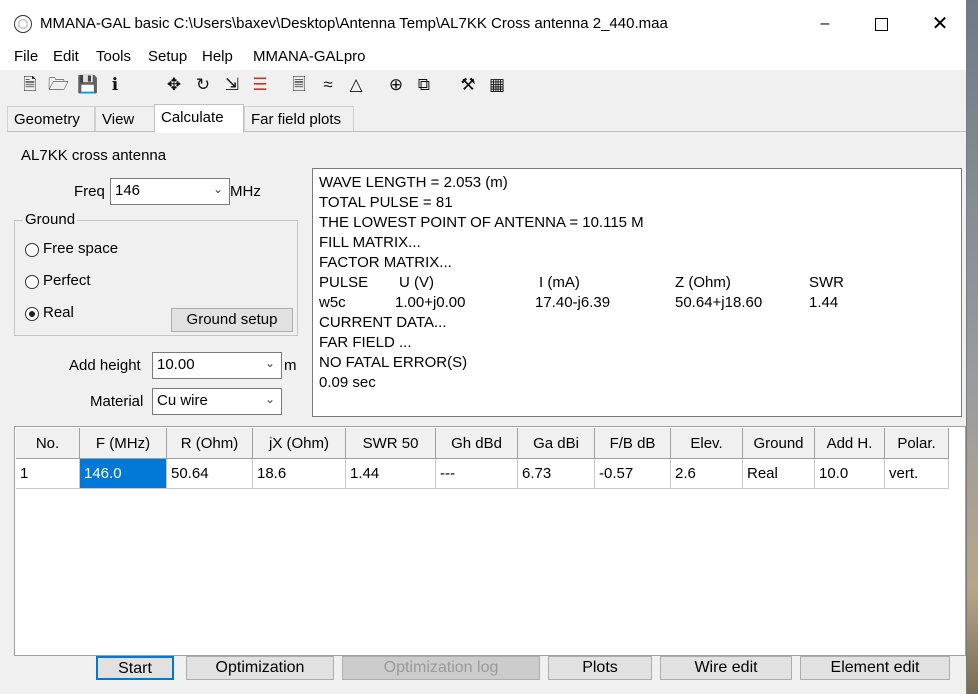 This screenshot has height=694, width=978. What do you see at coordinates (217, 401) in the screenshot?
I see `material-combo: Cu wire ⌄` at bounding box center [217, 401].